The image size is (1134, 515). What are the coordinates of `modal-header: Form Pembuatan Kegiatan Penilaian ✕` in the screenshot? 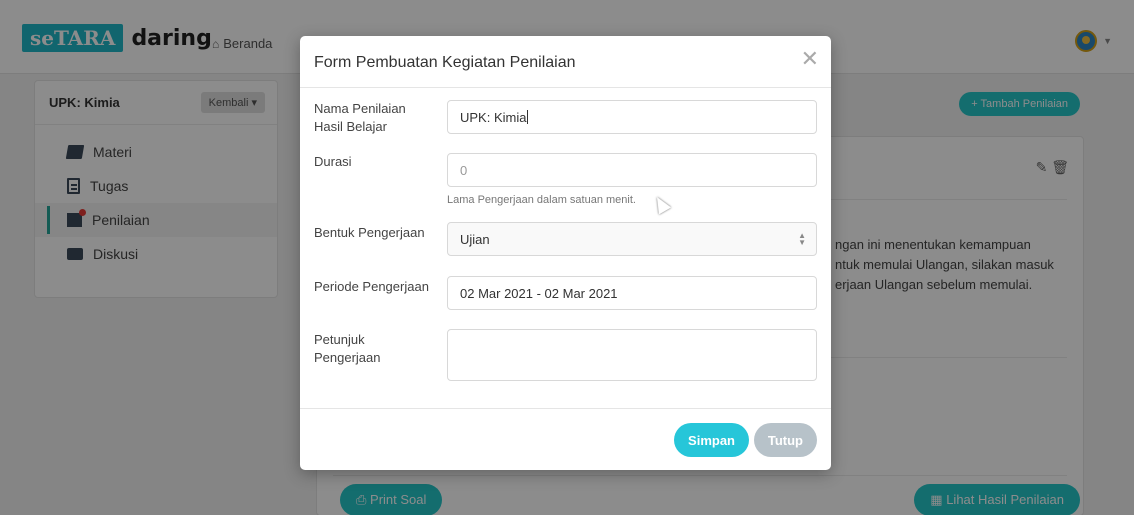 It's located at (565, 62).